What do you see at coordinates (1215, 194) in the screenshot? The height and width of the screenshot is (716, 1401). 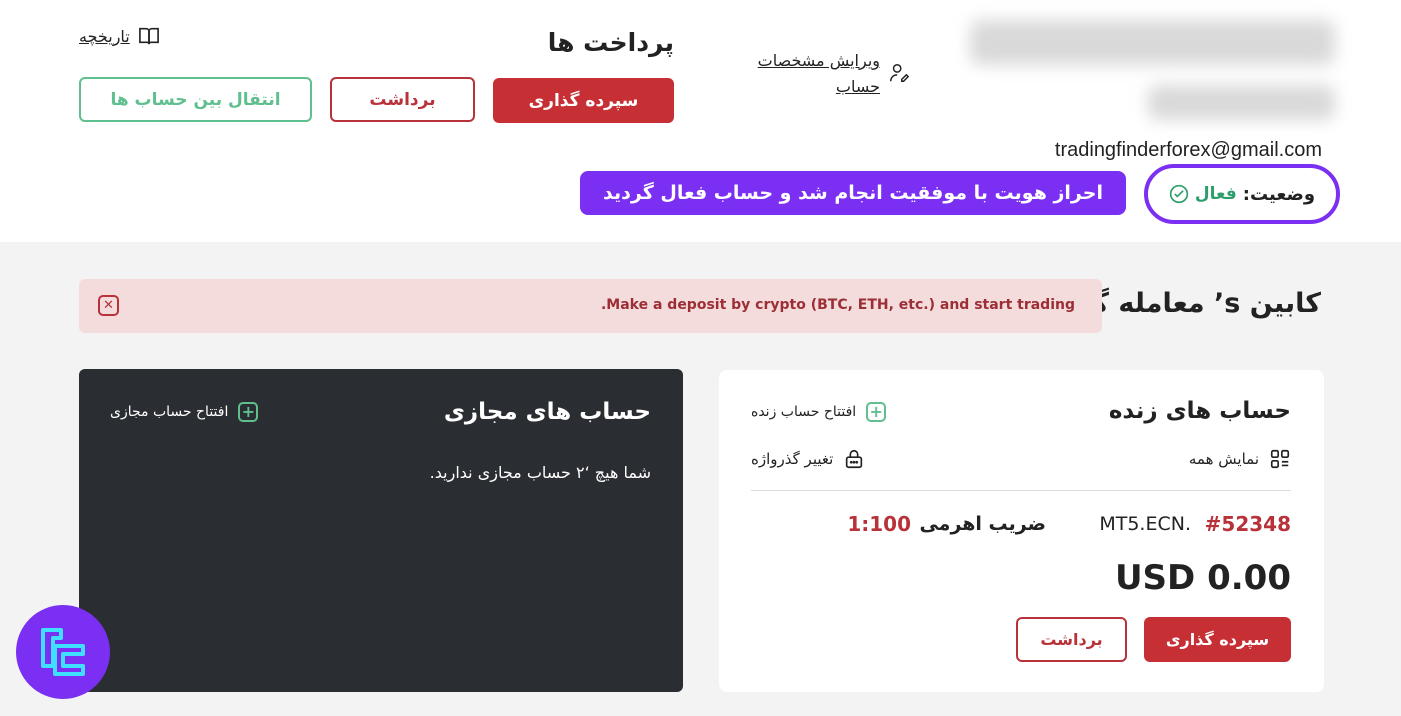 I see `status-value: فعال` at bounding box center [1215, 194].